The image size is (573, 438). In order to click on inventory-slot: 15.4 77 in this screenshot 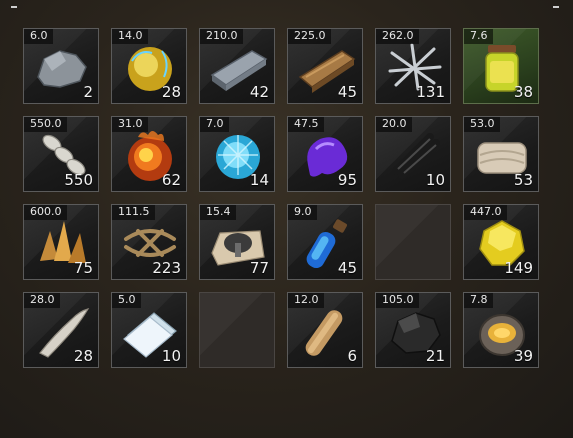, I will do `click(237, 242)`.